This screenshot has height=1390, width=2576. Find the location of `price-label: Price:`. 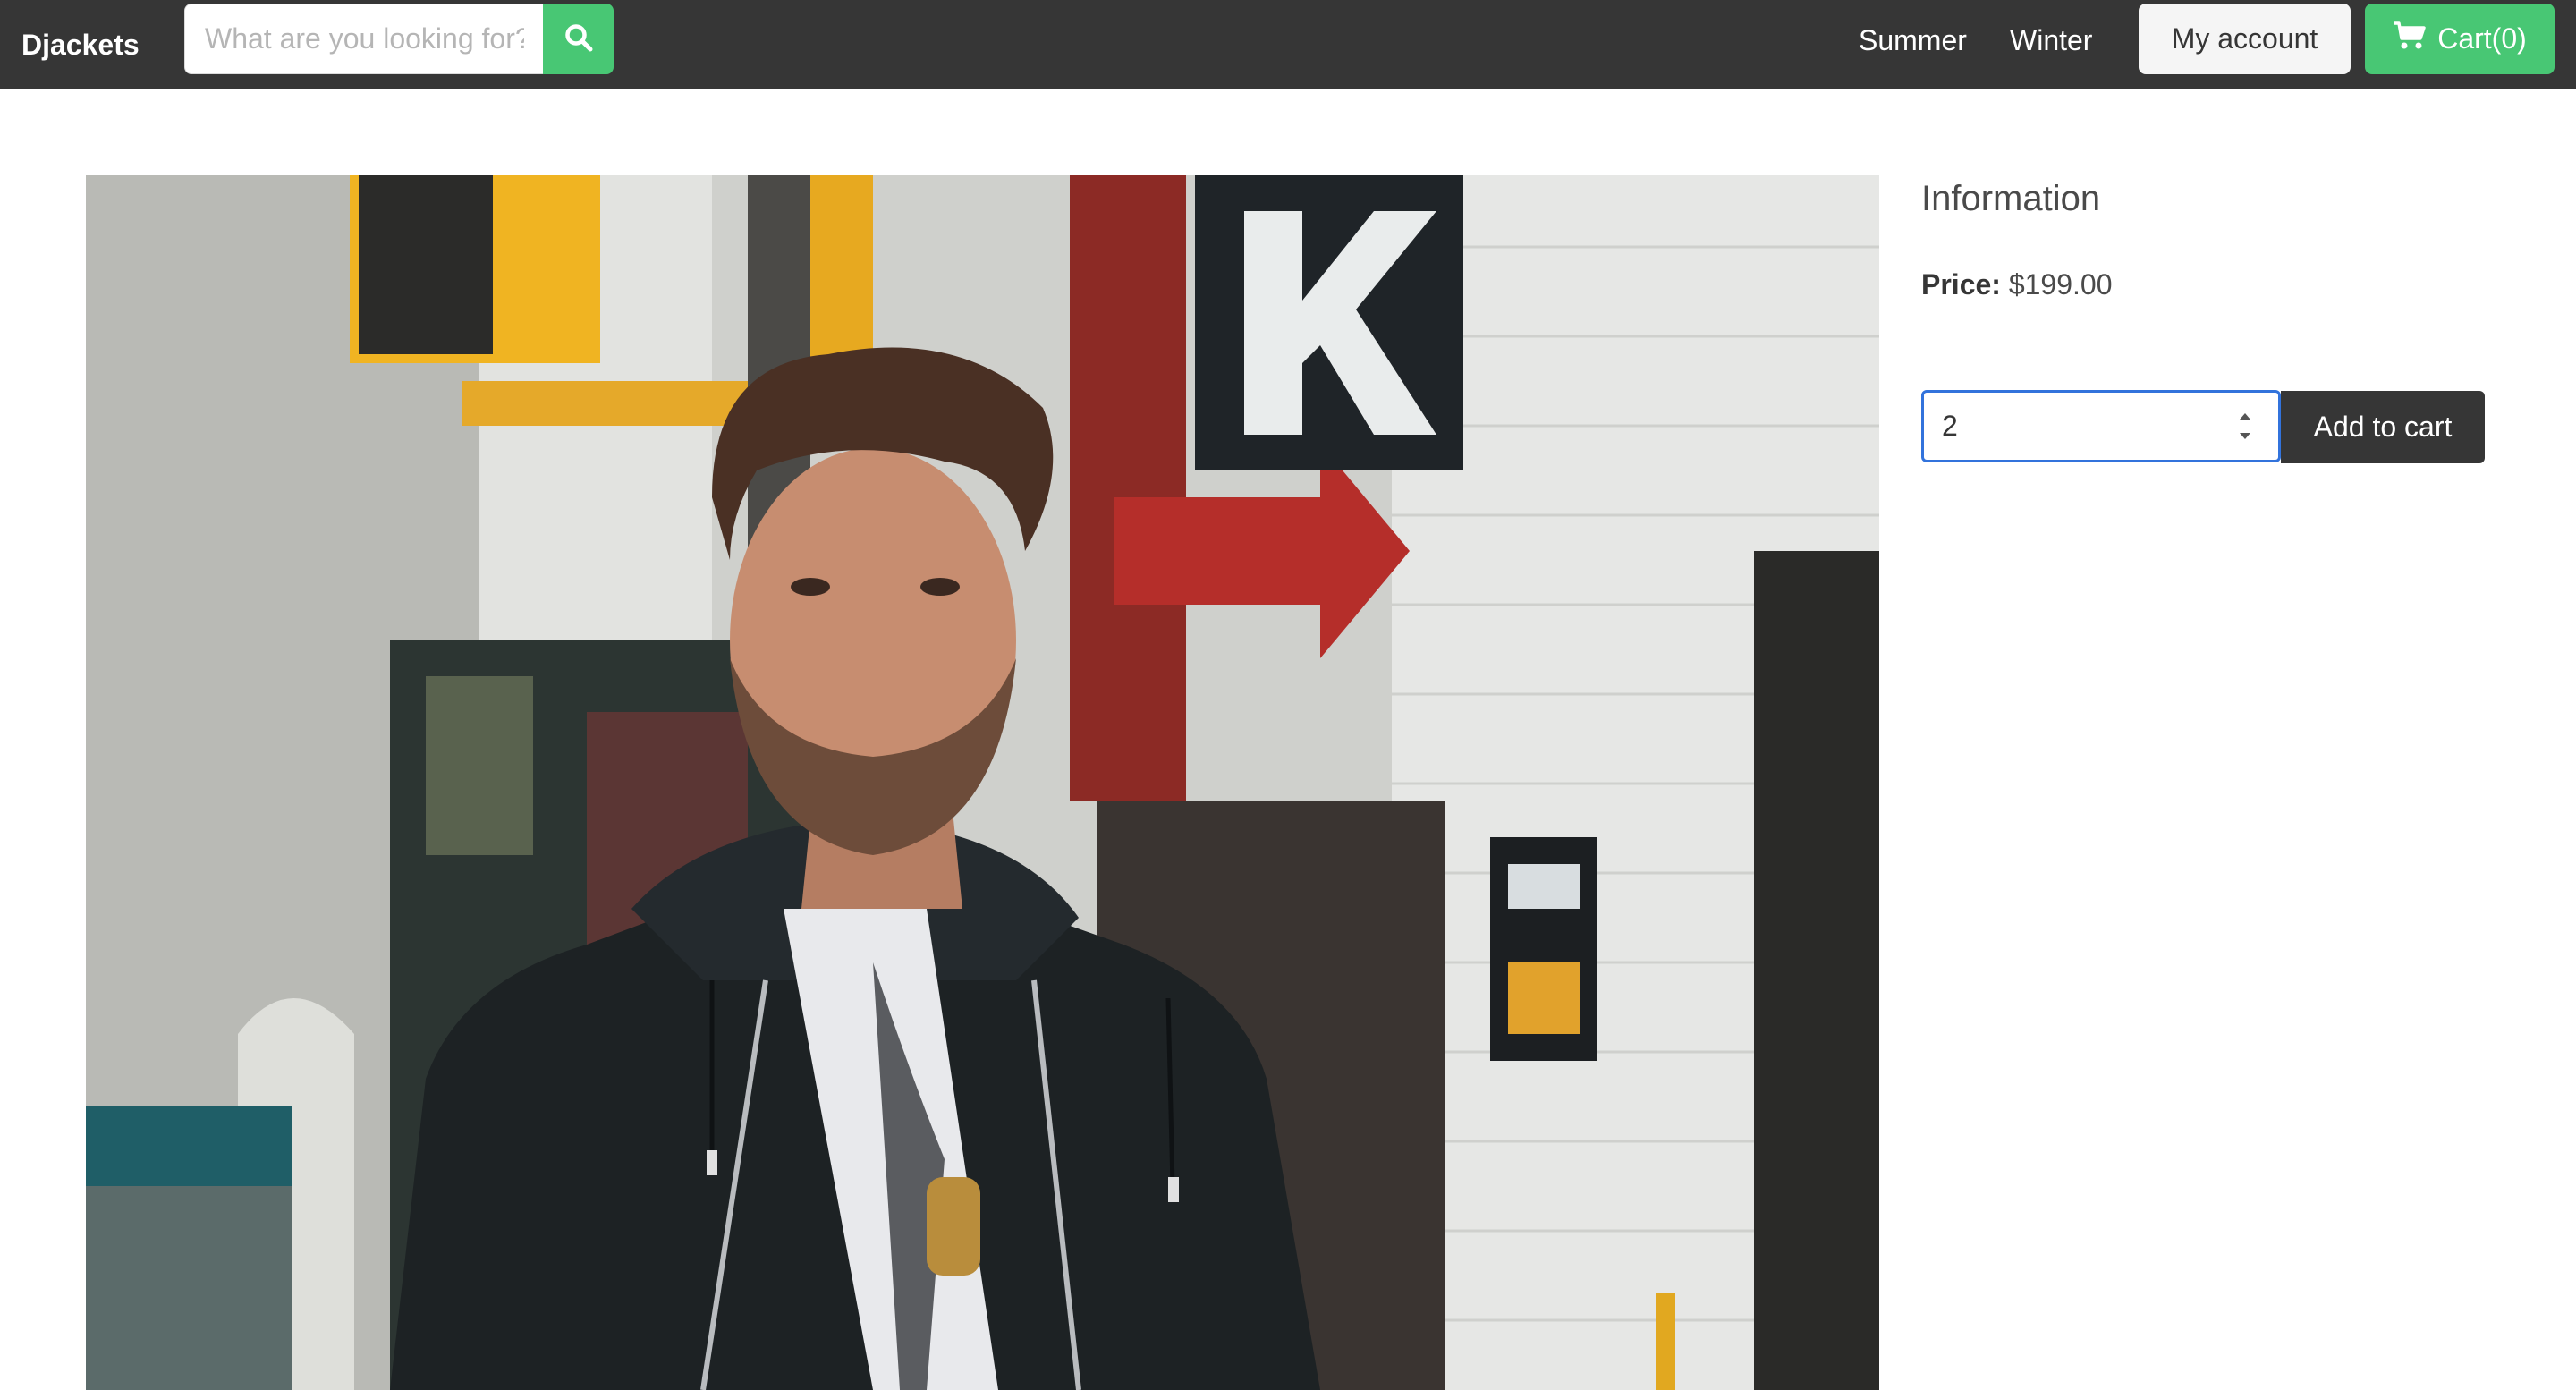

price-label: Price: is located at coordinates (1961, 284).